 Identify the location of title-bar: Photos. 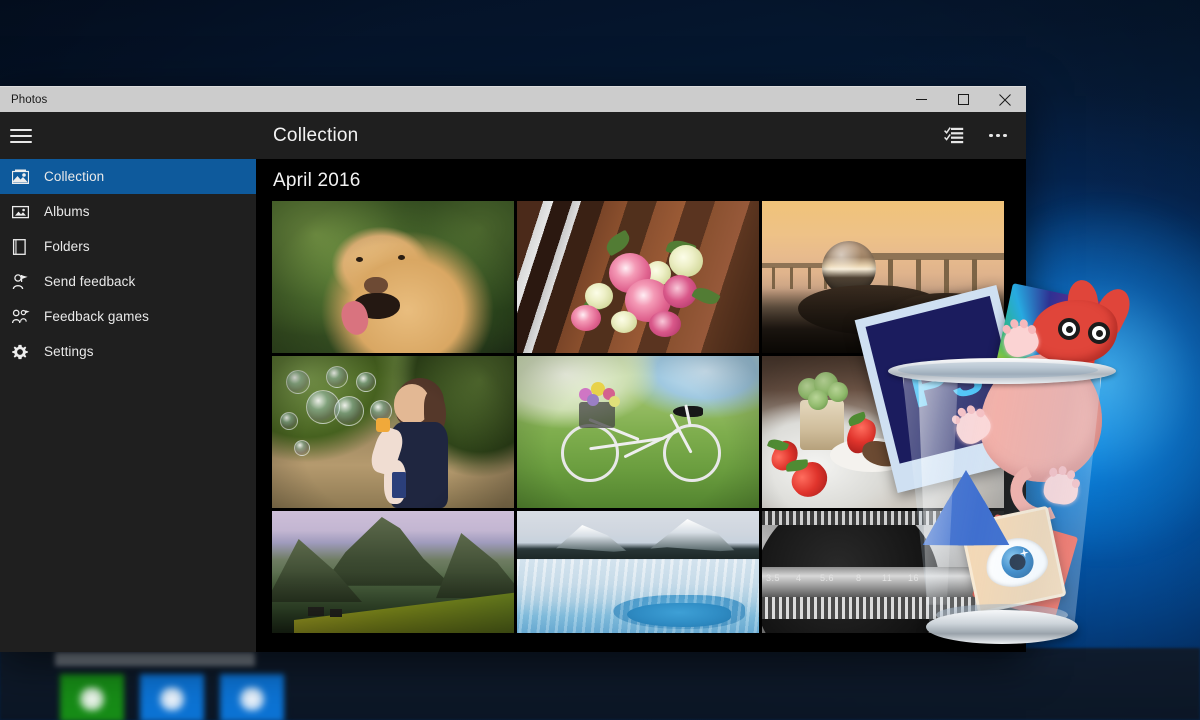
(513, 99).